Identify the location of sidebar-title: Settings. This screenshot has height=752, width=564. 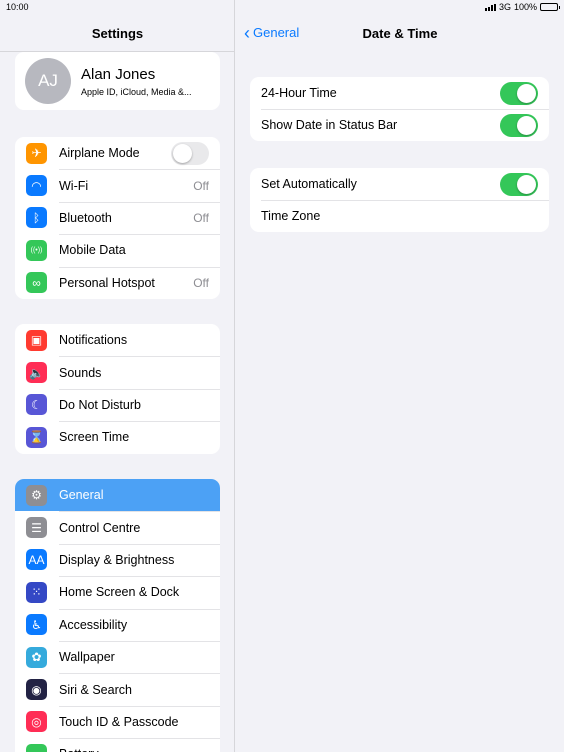
(117, 33).